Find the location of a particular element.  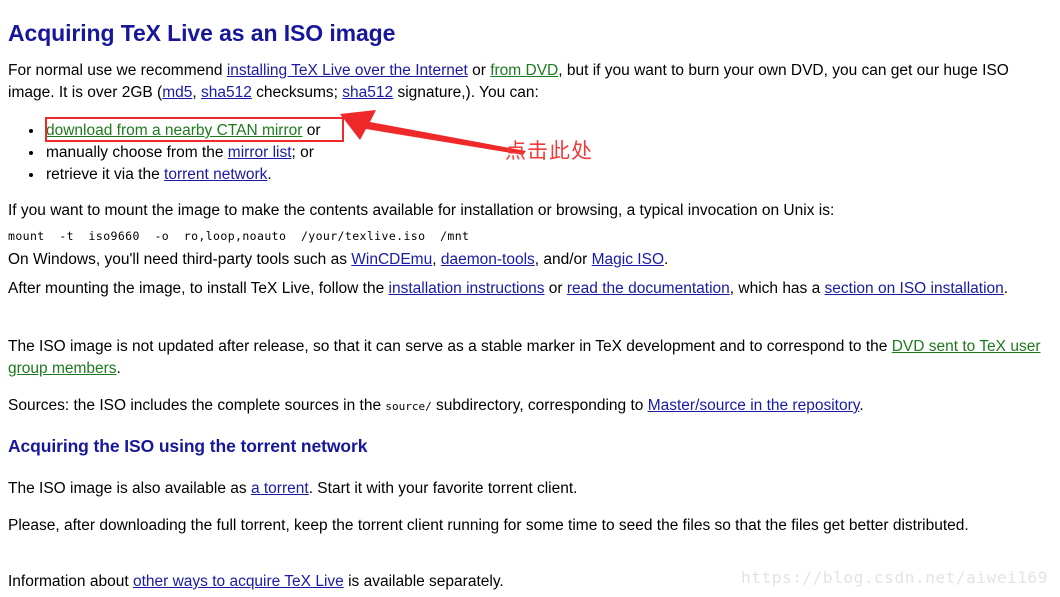

windows-text-3: , and/or is located at coordinates (563, 259).